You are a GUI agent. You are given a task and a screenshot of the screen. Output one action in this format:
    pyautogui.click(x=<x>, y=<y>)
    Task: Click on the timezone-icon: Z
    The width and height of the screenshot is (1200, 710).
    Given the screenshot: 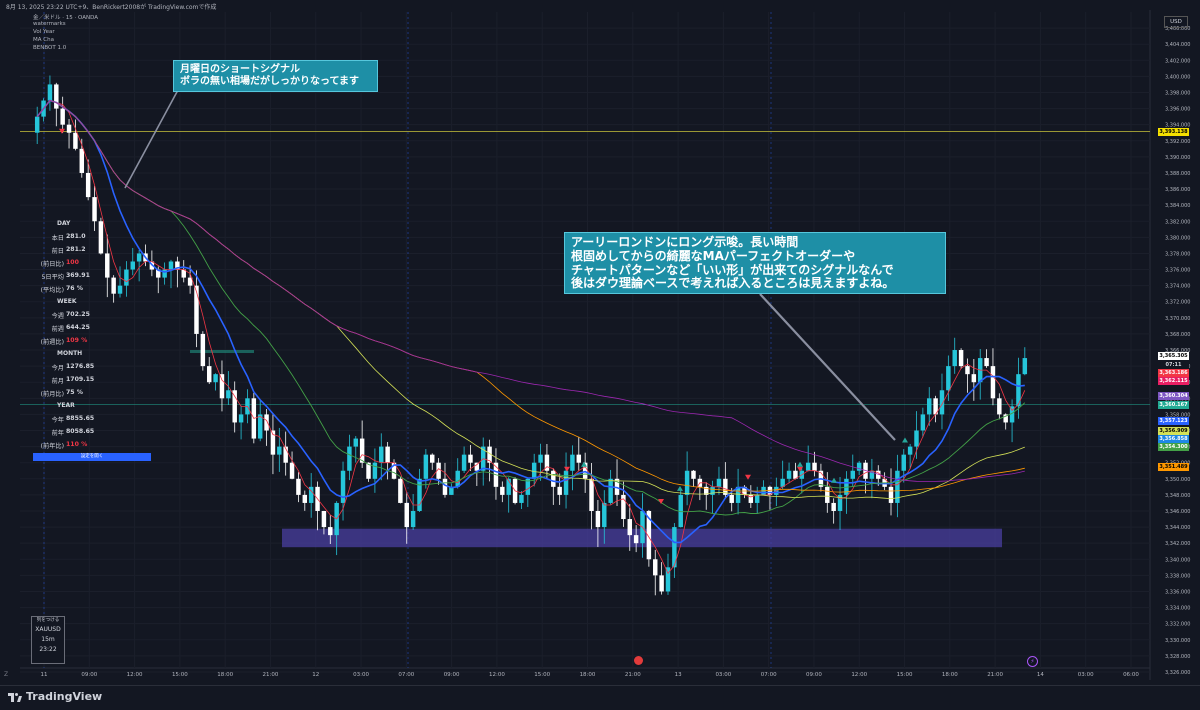 What is the action you would take?
    pyautogui.click(x=6, y=674)
    